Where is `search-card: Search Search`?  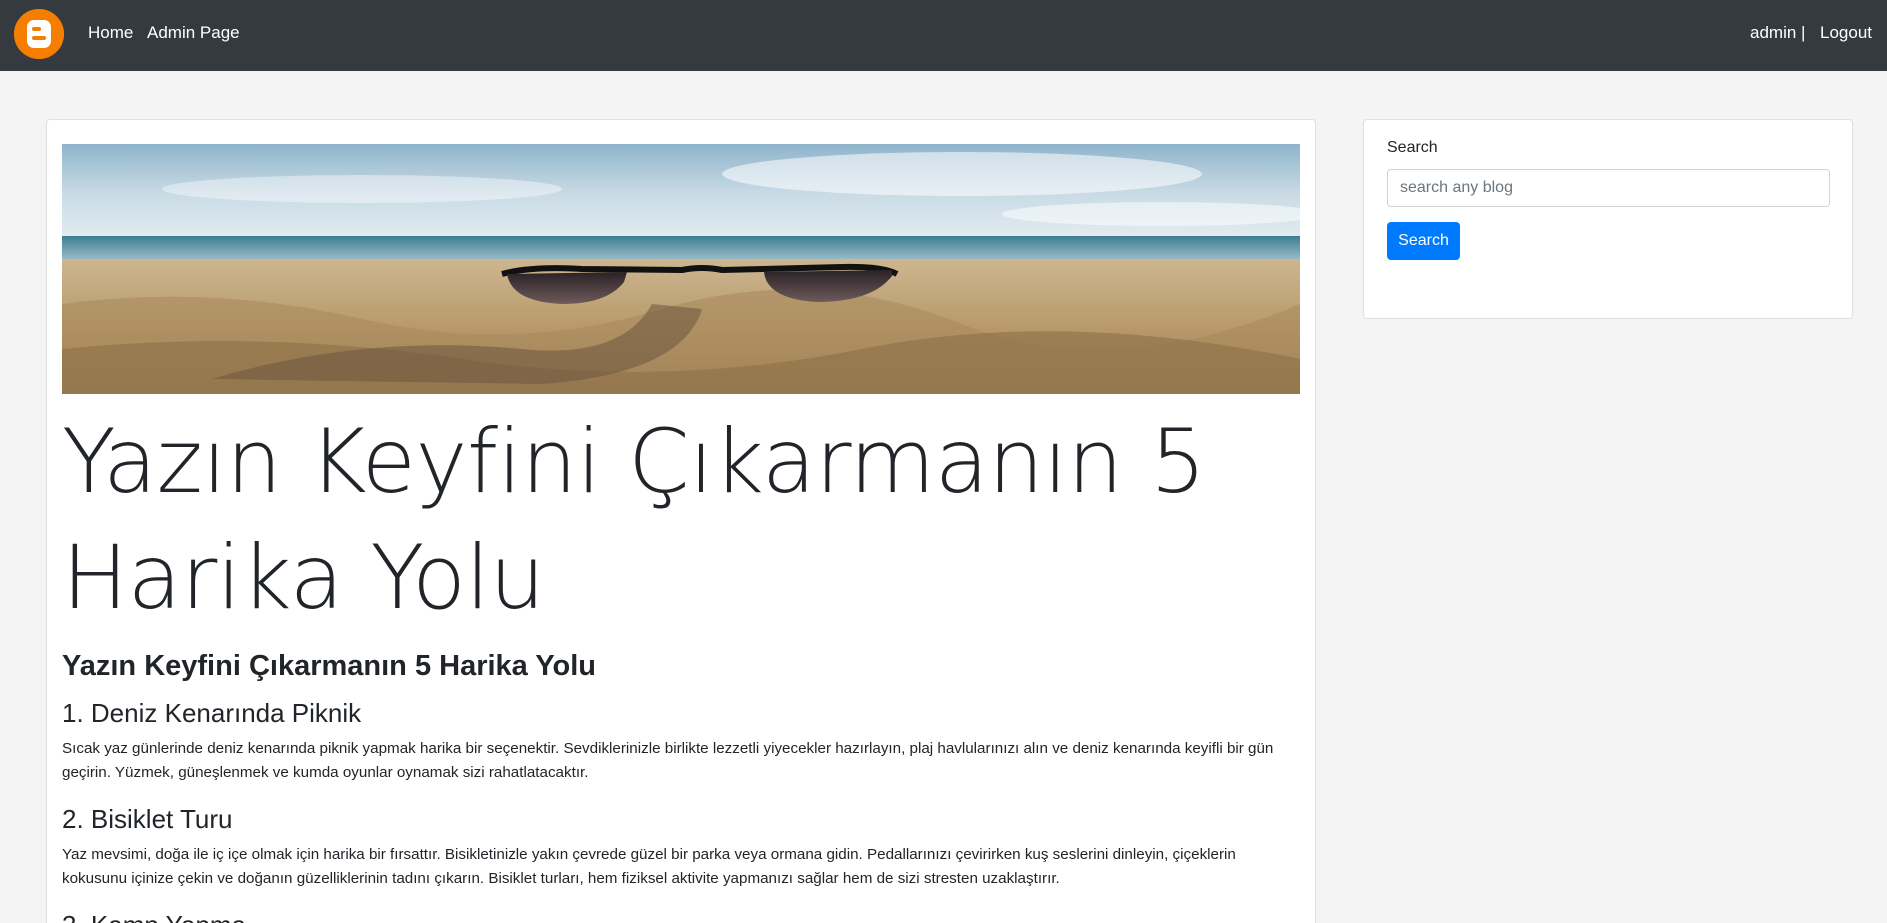
search-card: Search Search is located at coordinates (1608, 219).